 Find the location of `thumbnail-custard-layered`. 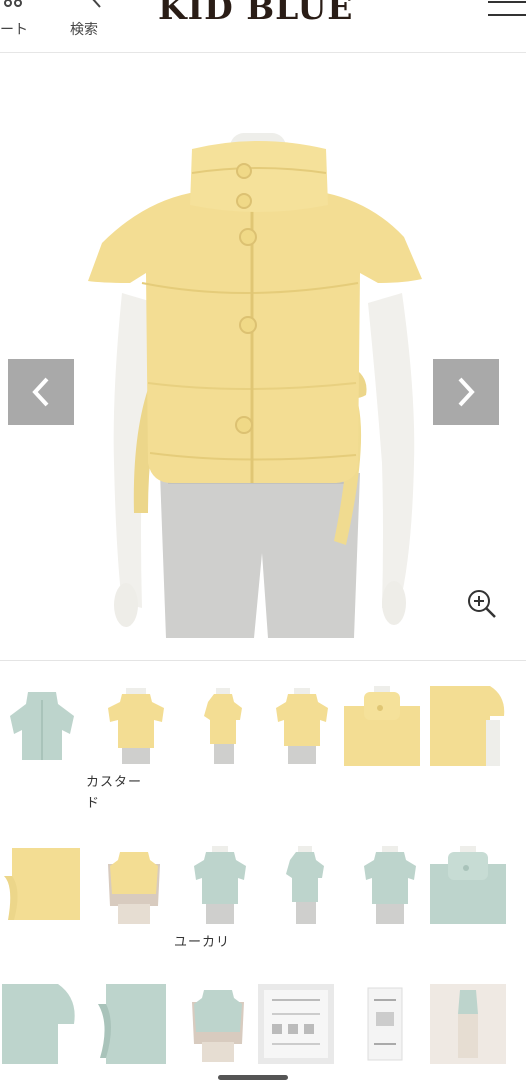

thumbnail-custard-layered is located at coordinates (134, 886).